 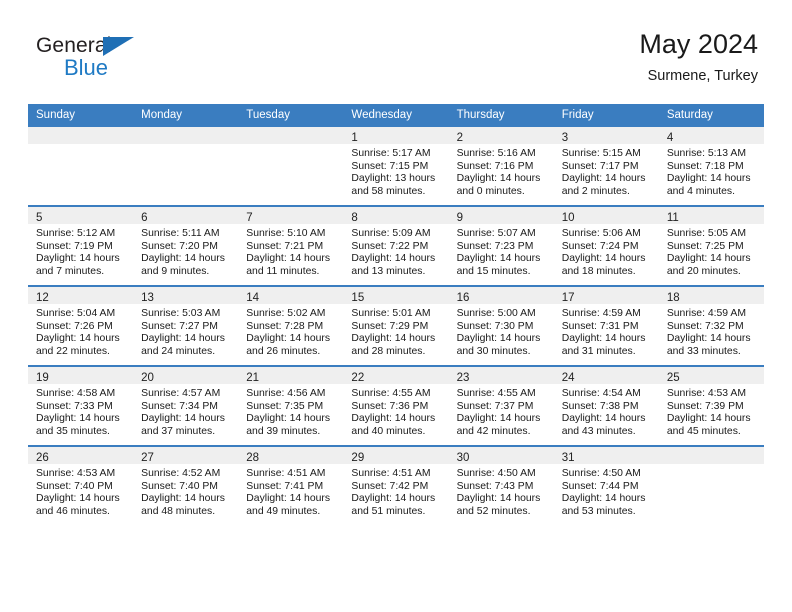 What do you see at coordinates (291, 166) in the screenshot?
I see `calendar-day-cell-empty` at bounding box center [291, 166].